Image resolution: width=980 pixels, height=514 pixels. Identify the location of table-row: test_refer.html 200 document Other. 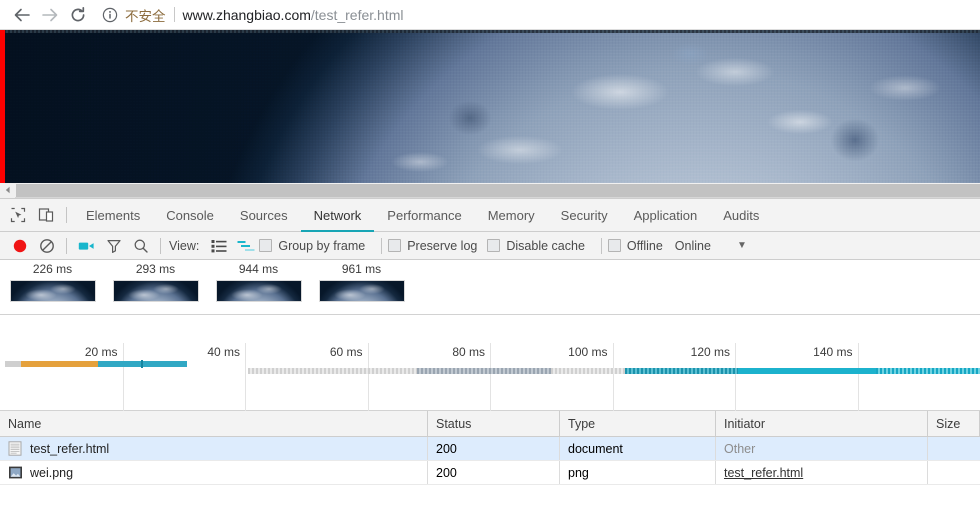
(490, 449).